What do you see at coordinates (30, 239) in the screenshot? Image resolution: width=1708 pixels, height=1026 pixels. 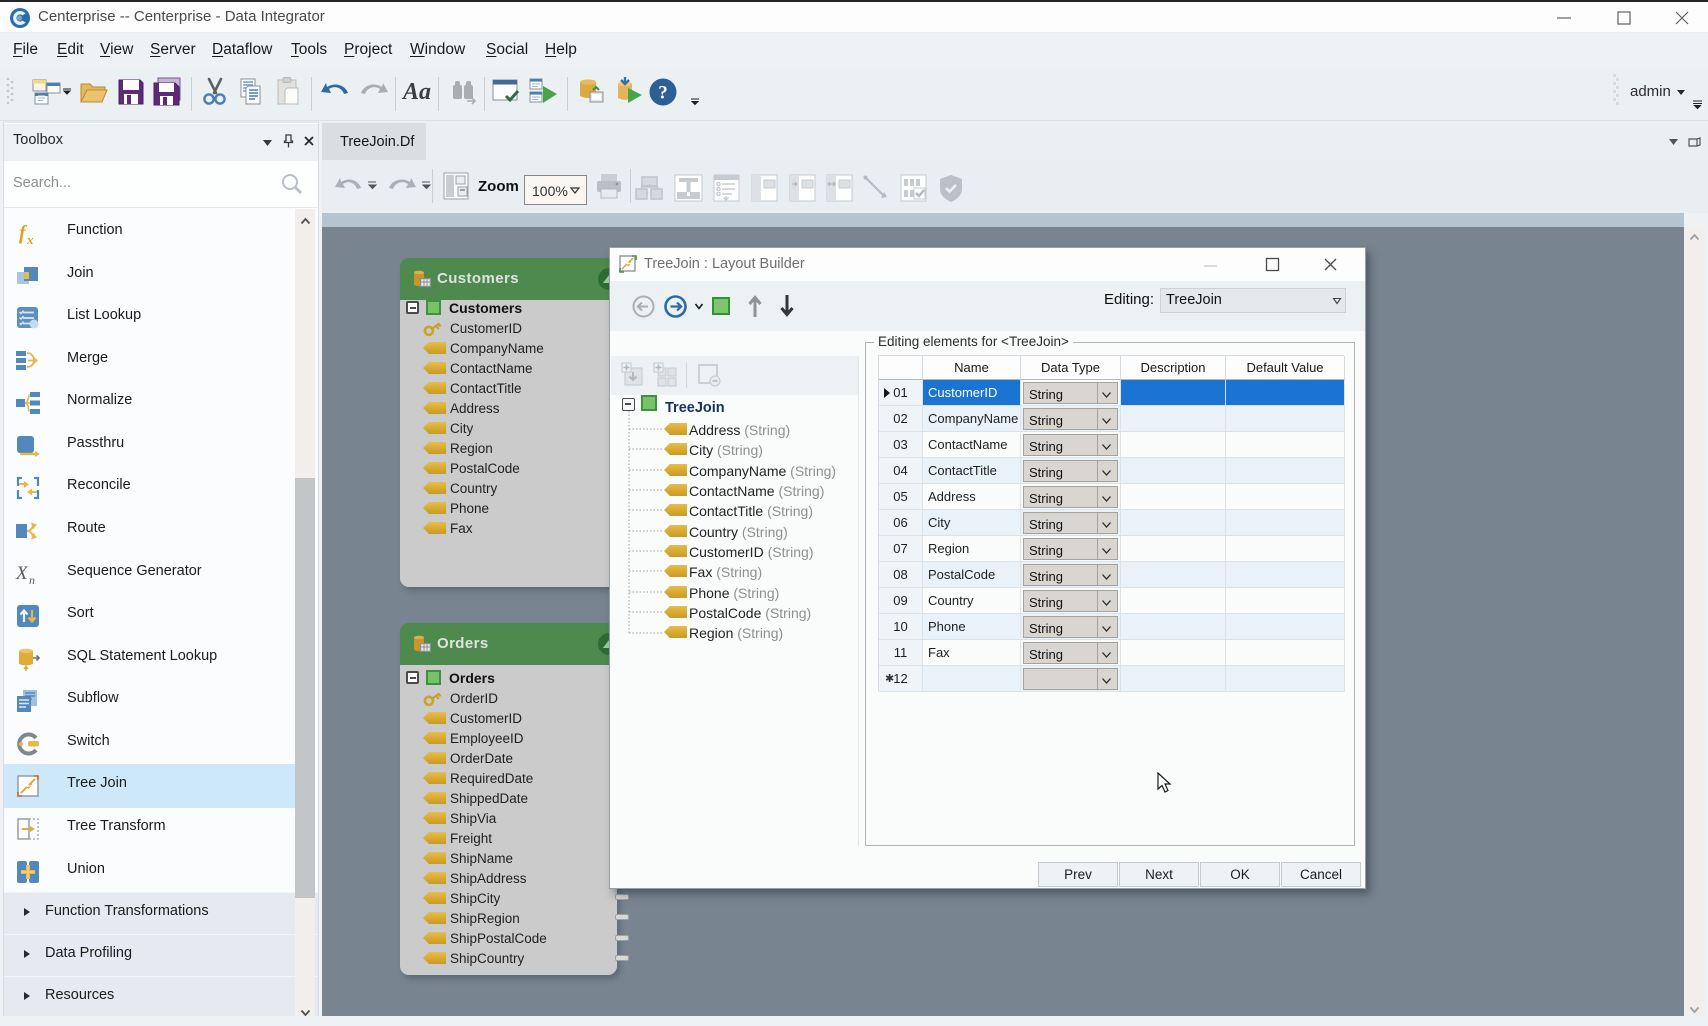 I see `svg-text: x` at bounding box center [30, 239].